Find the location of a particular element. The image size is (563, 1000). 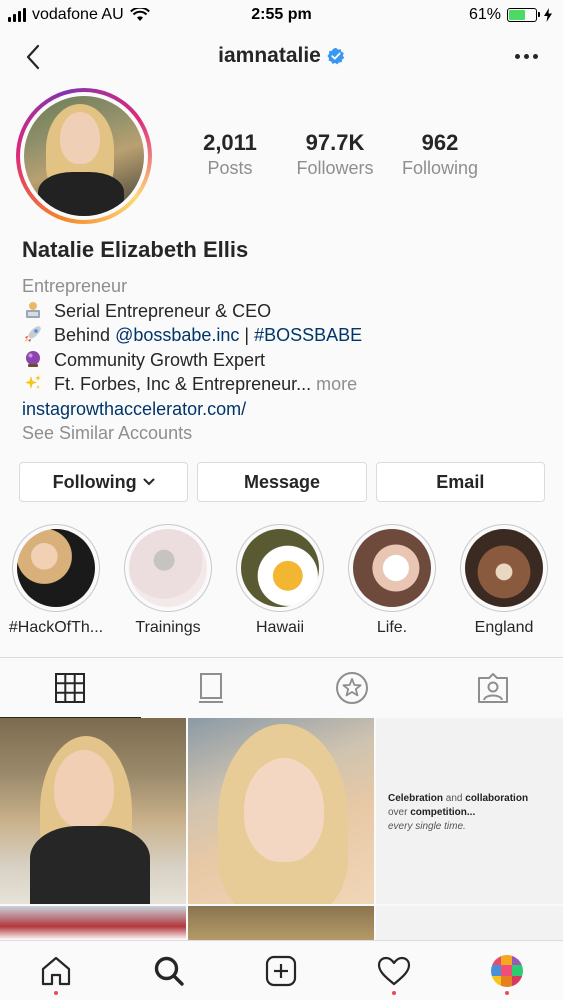

highlight-hawaii: Hawaii is located at coordinates (280, 580).